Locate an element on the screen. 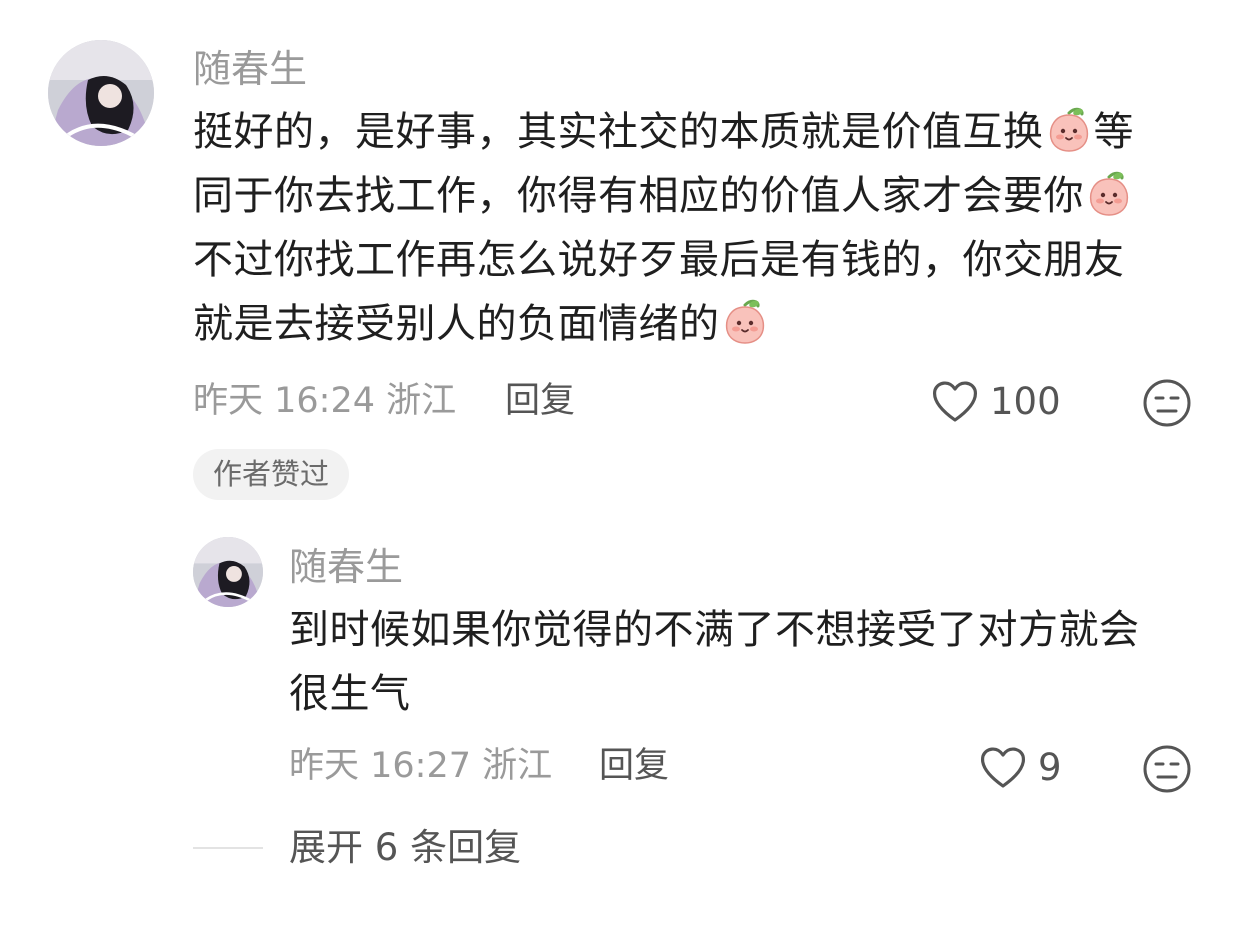 The image size is (1242, 950). reply-line: 很生气 is located at coordinates (350, 694).